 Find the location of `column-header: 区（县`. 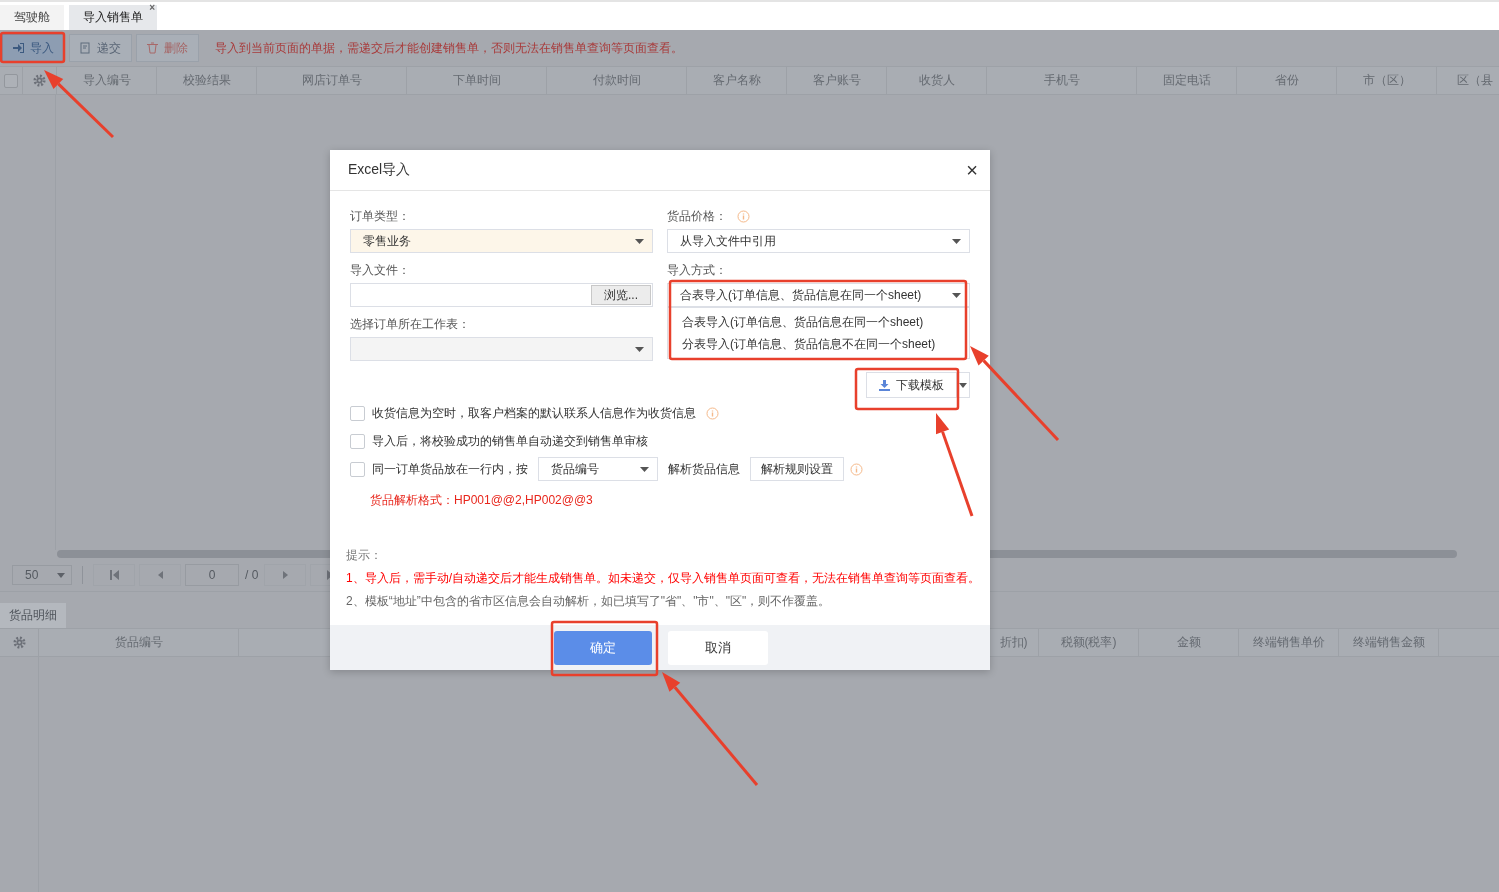

column-header: 区（县 is located at coordinates (1475, 80).